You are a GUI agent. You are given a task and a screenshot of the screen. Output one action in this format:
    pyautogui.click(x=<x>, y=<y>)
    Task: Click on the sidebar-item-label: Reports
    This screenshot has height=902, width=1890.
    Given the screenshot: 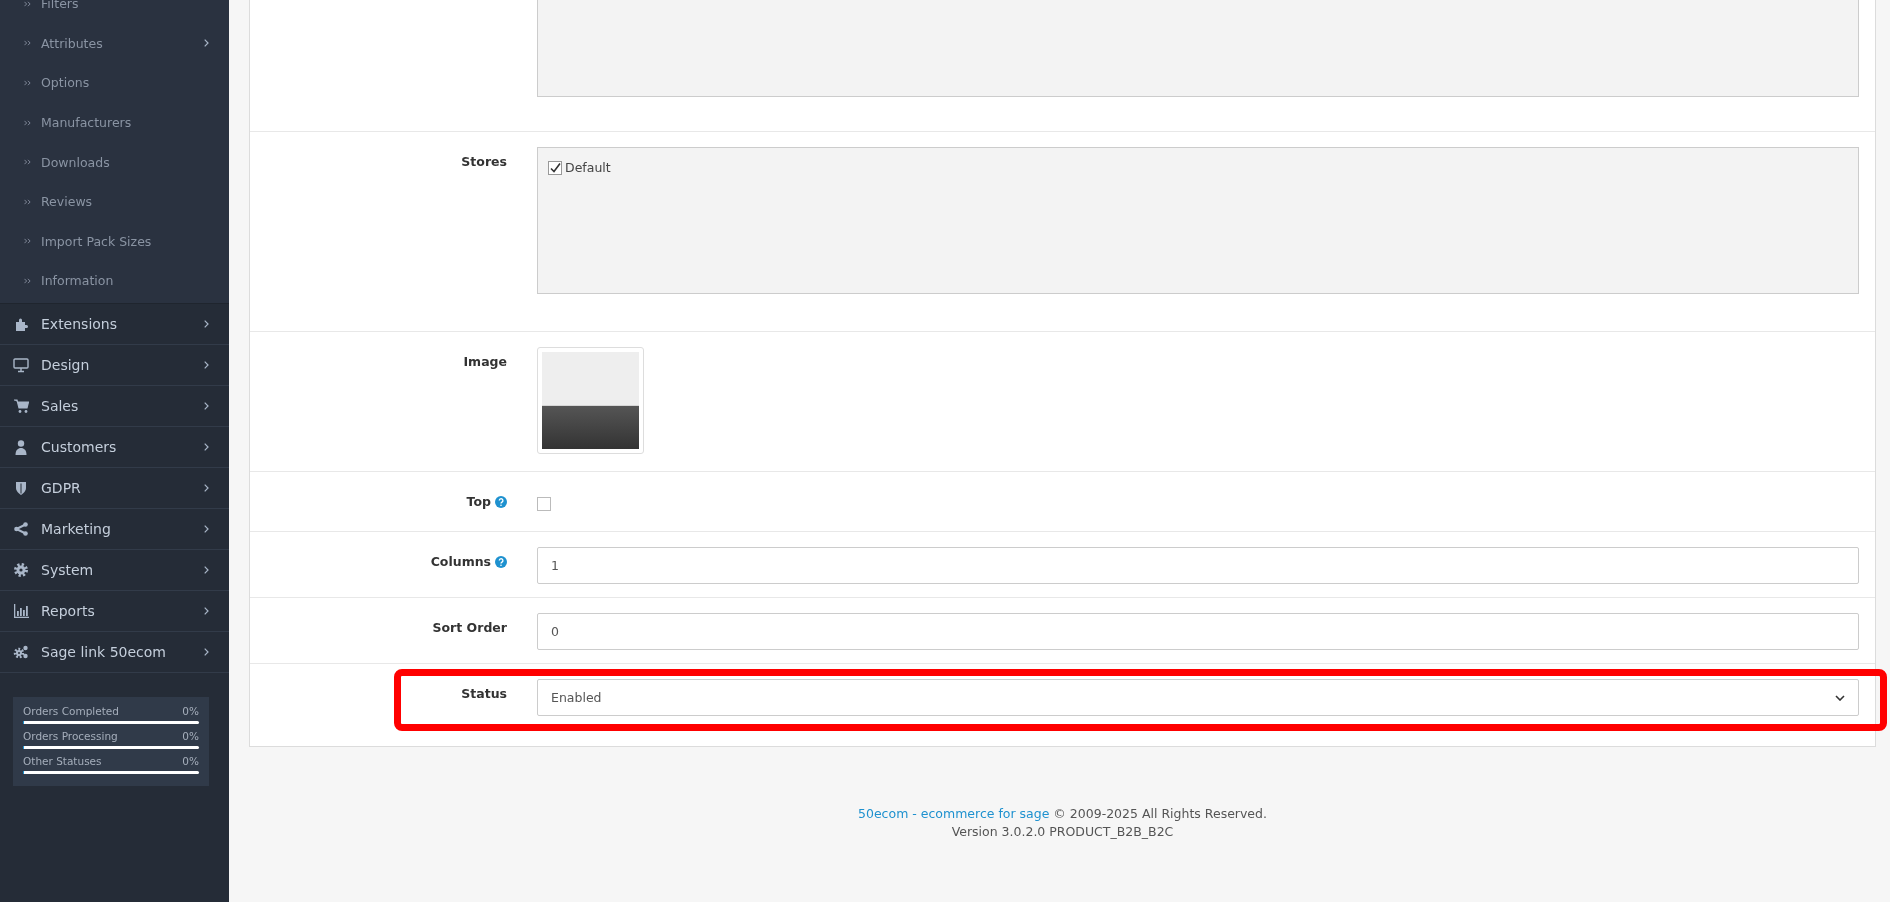 What is the action you would take?
    pyautogui.click(x=68, y=610)
    